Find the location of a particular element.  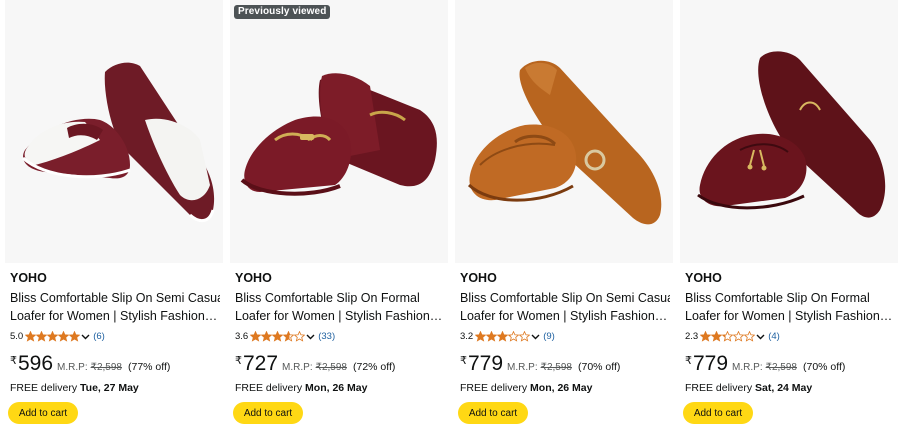

product-image: Previously viewed is located at coordinates (339, 131).